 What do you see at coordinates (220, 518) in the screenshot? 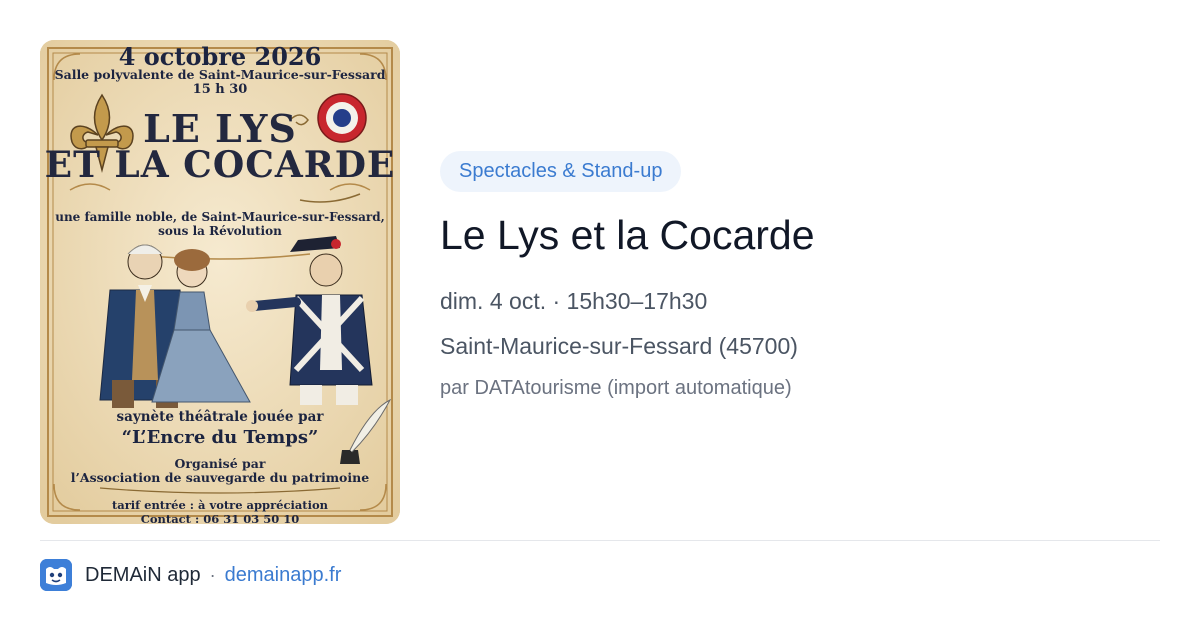
I see `poster-contact: Contact : 06 31 03 50 10` at bounding box center [220, 518].